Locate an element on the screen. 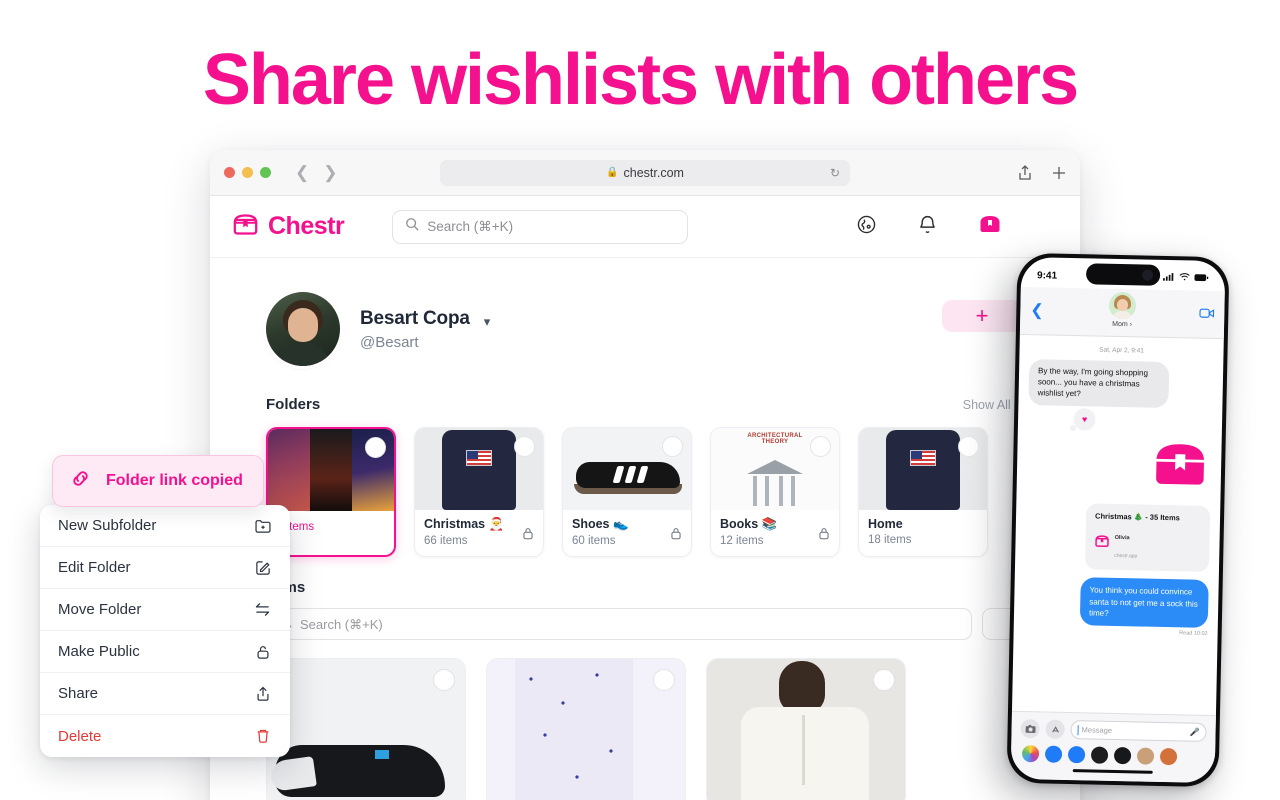 Image resolution: width=1280 pixels, height=800 pixels. folder-name: Shoes 👟 is located at coordinates (600, 524).